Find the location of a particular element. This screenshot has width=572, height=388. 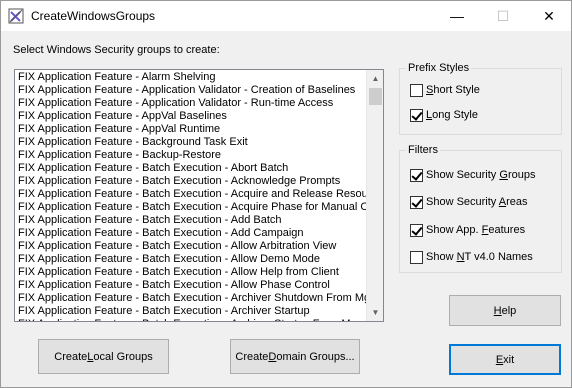

short-style-option: Short Style is located at coordinates (445, 90).